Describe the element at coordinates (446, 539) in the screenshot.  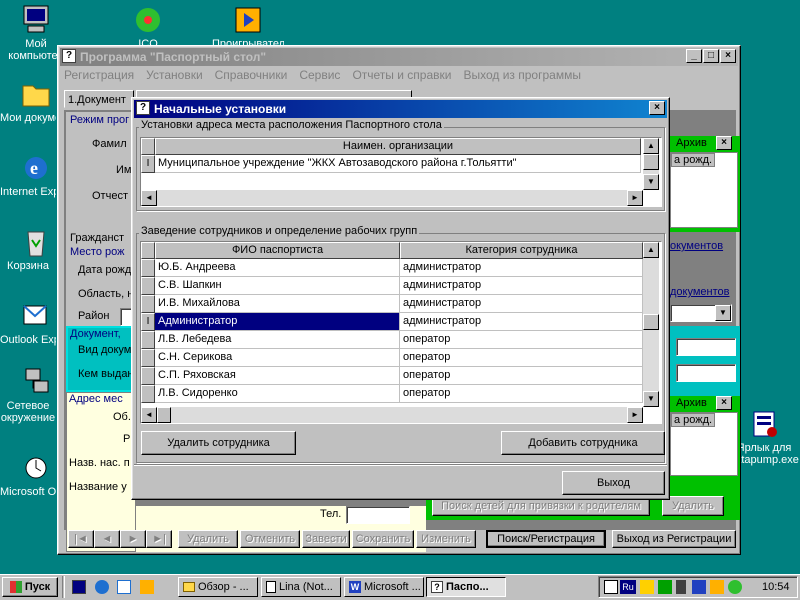
I see `change-button: Изменить` at that location.